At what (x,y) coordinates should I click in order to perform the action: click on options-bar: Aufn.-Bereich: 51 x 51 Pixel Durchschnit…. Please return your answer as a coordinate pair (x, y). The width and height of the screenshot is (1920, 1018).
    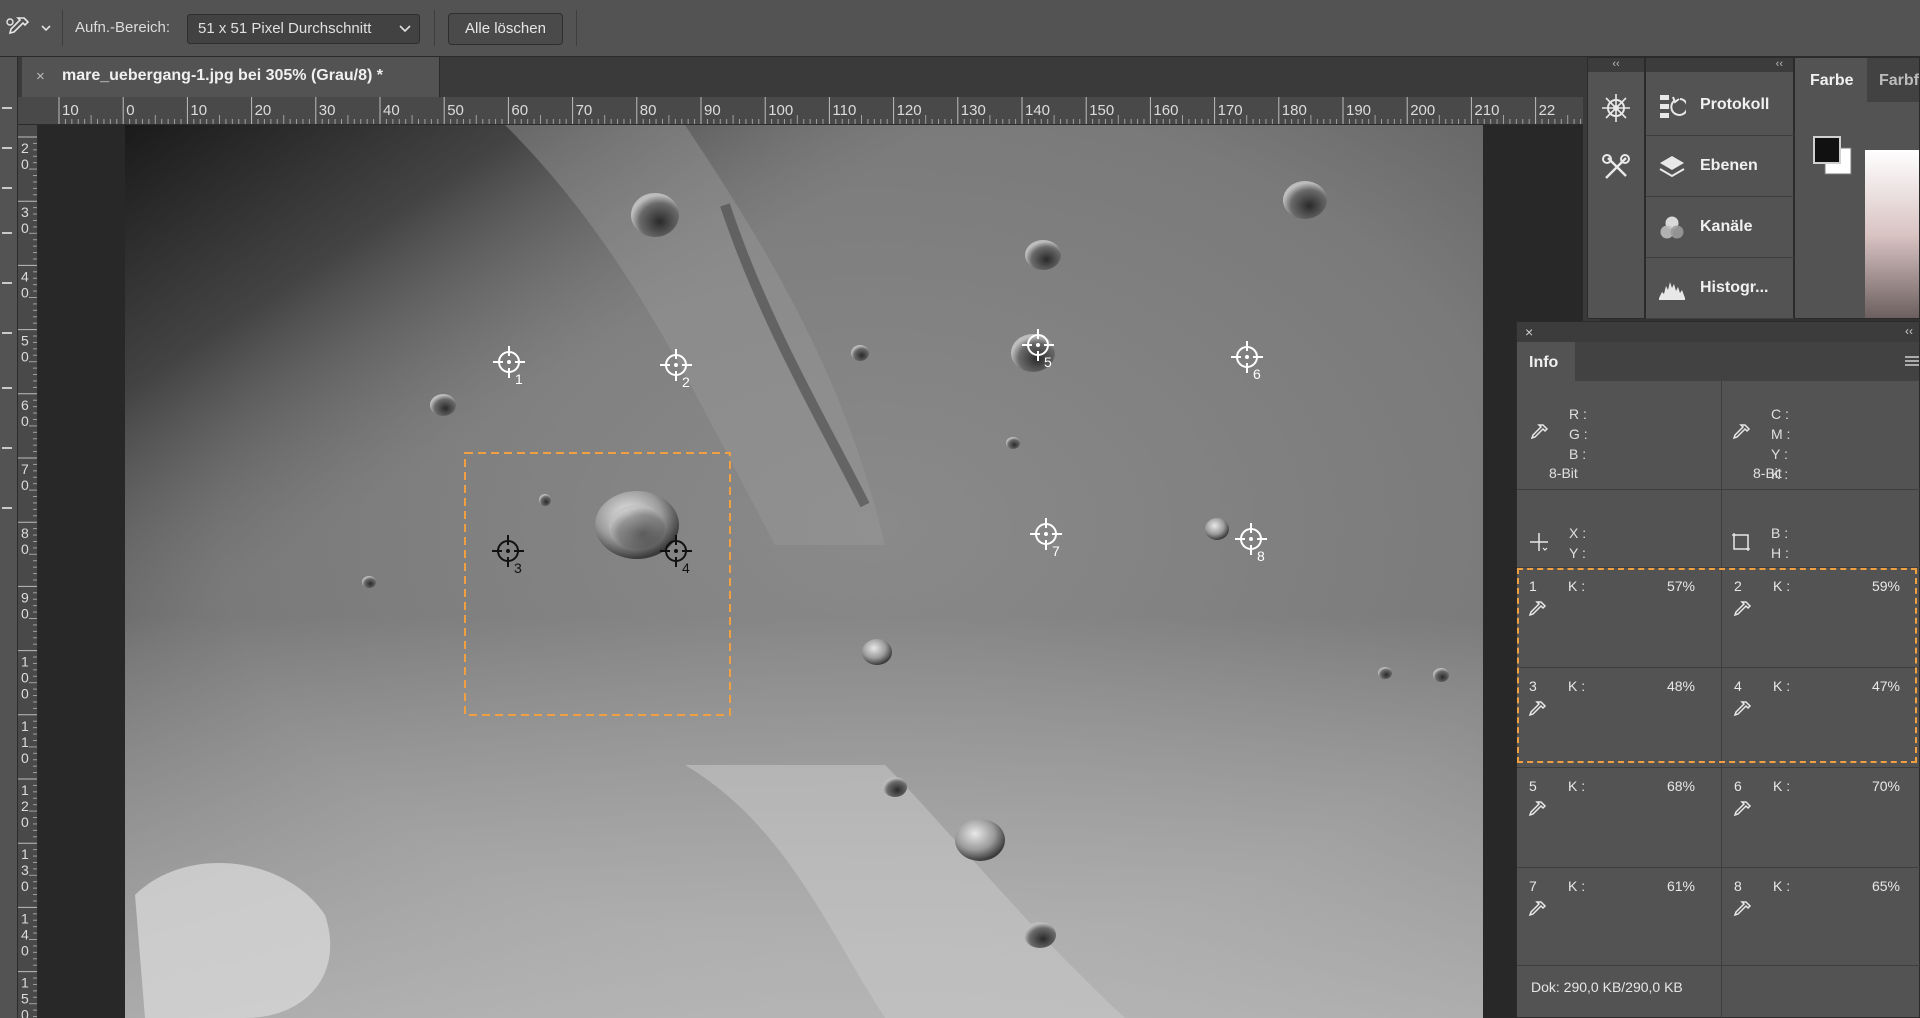
    Looking at the image, I should click on (960, 28).